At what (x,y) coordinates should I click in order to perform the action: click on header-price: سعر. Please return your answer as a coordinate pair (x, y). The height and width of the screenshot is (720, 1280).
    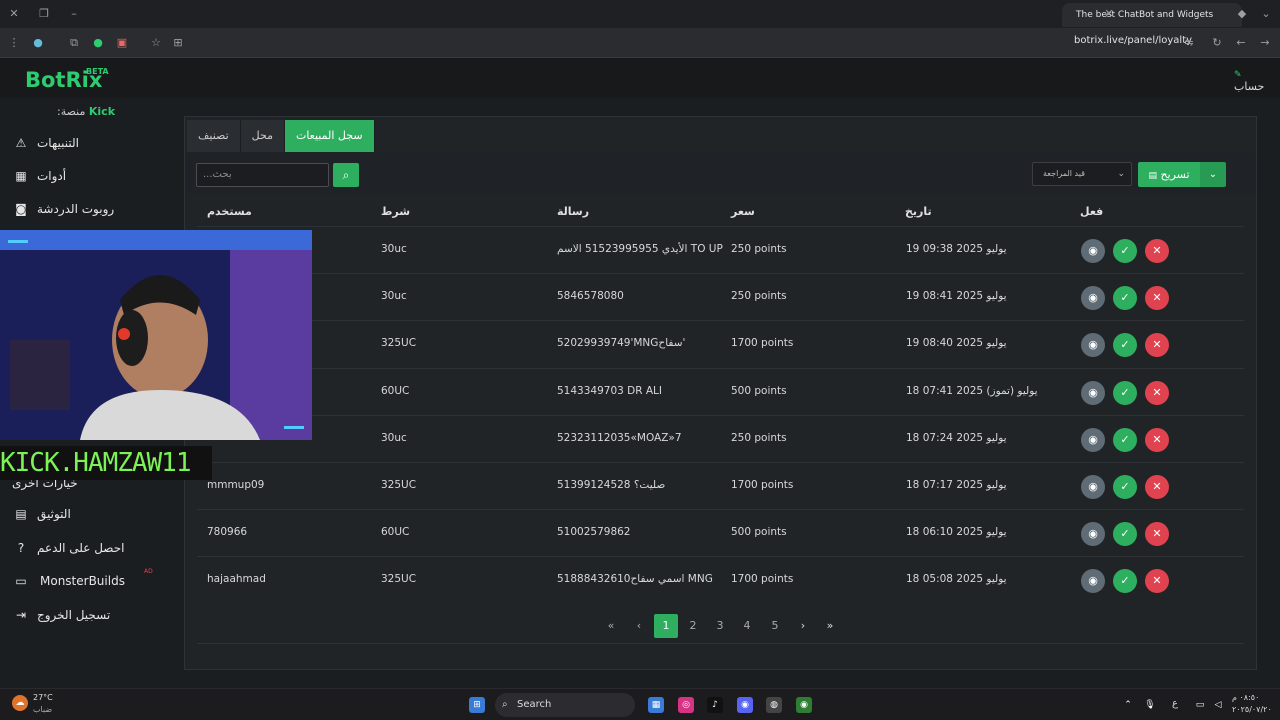
    Looking at the image, I should click on (743, 211).